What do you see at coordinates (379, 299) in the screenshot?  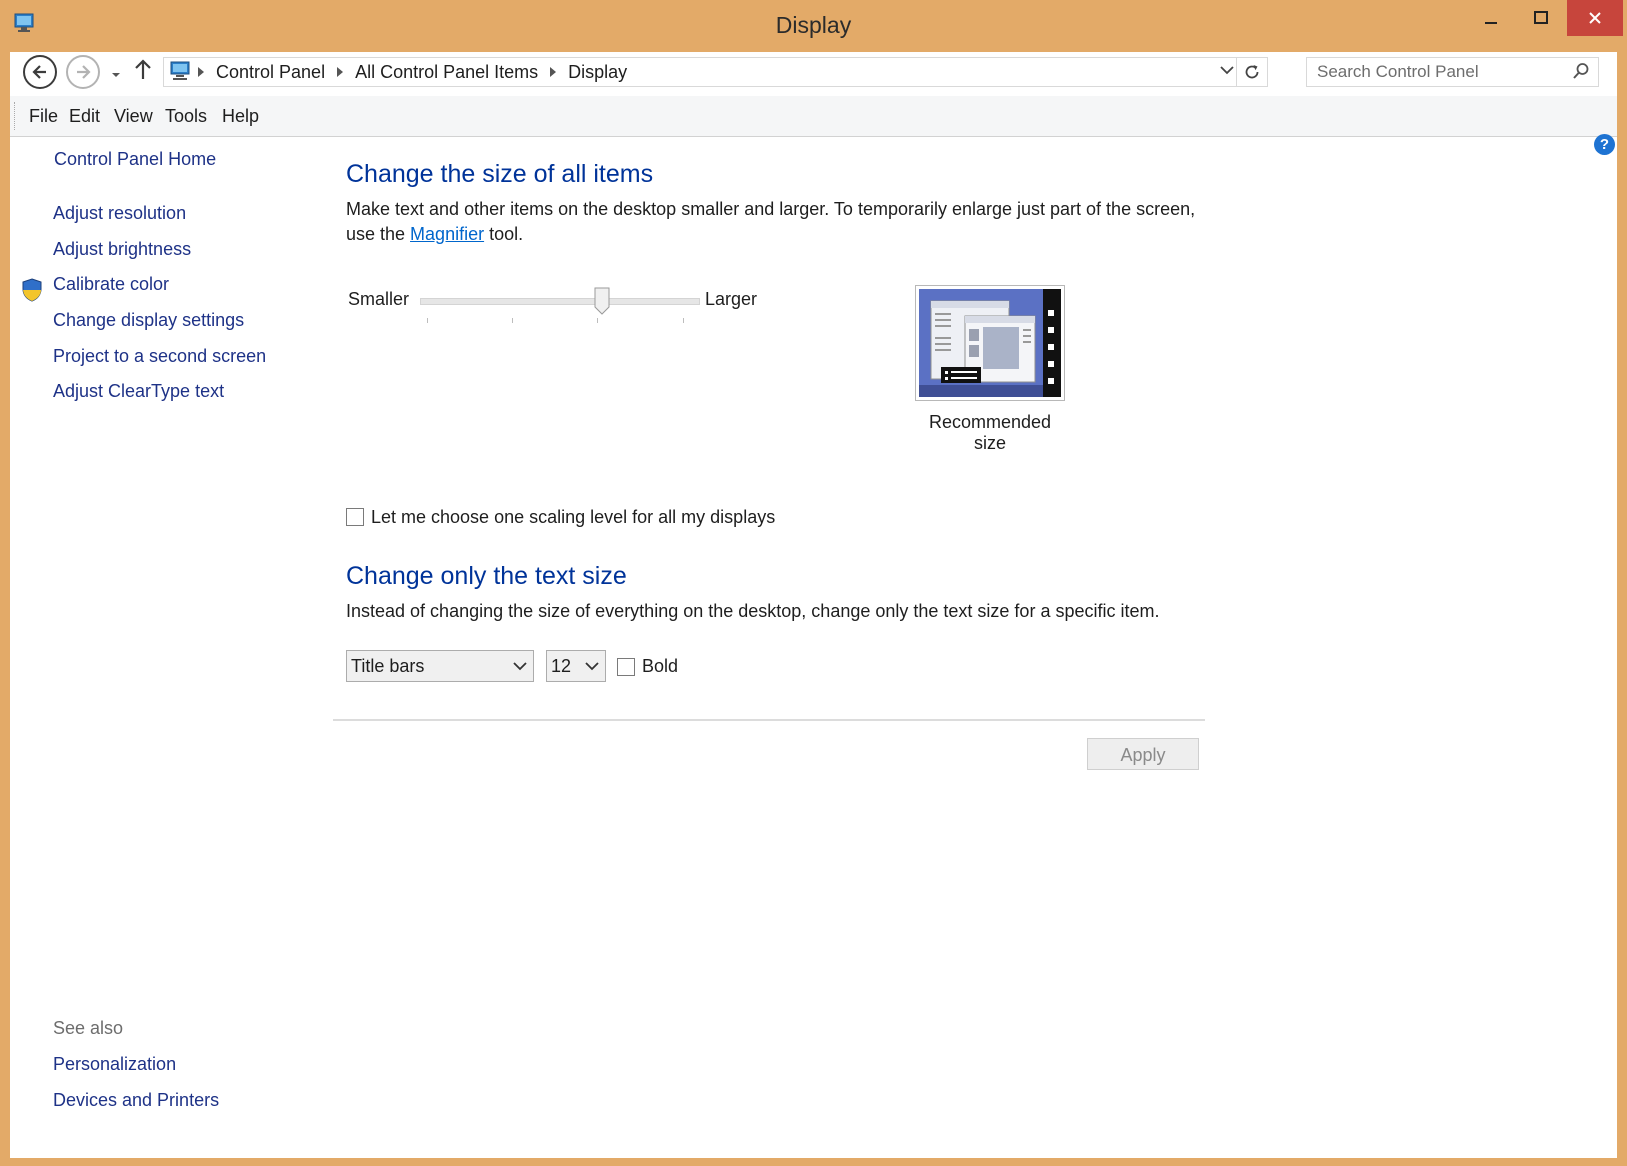 I see `slider-min-label: Smaller` at bounding box center [379, 299].